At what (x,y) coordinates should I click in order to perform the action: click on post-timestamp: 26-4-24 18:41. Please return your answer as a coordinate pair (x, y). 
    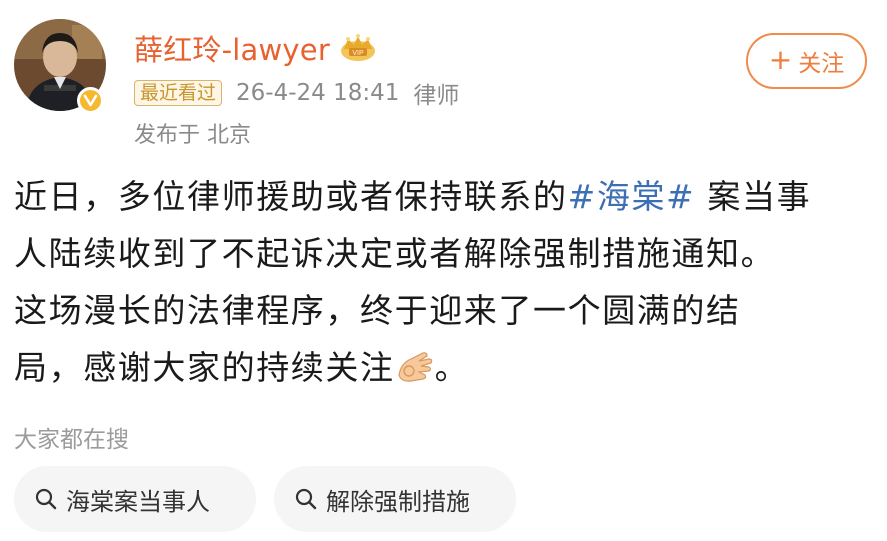
    Looking at the image, I should click on (318, 93).